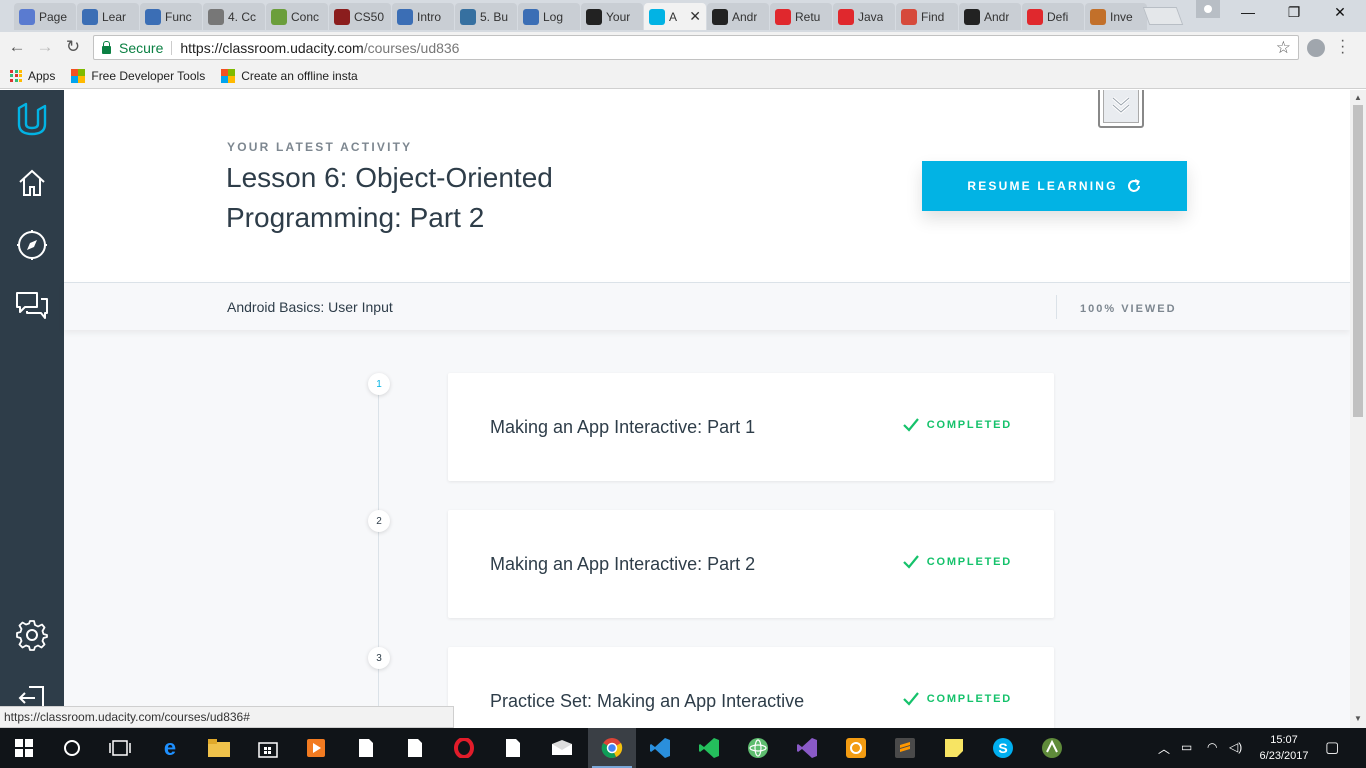  I want to click on close-window-button: ✕, so click(1340, 12).